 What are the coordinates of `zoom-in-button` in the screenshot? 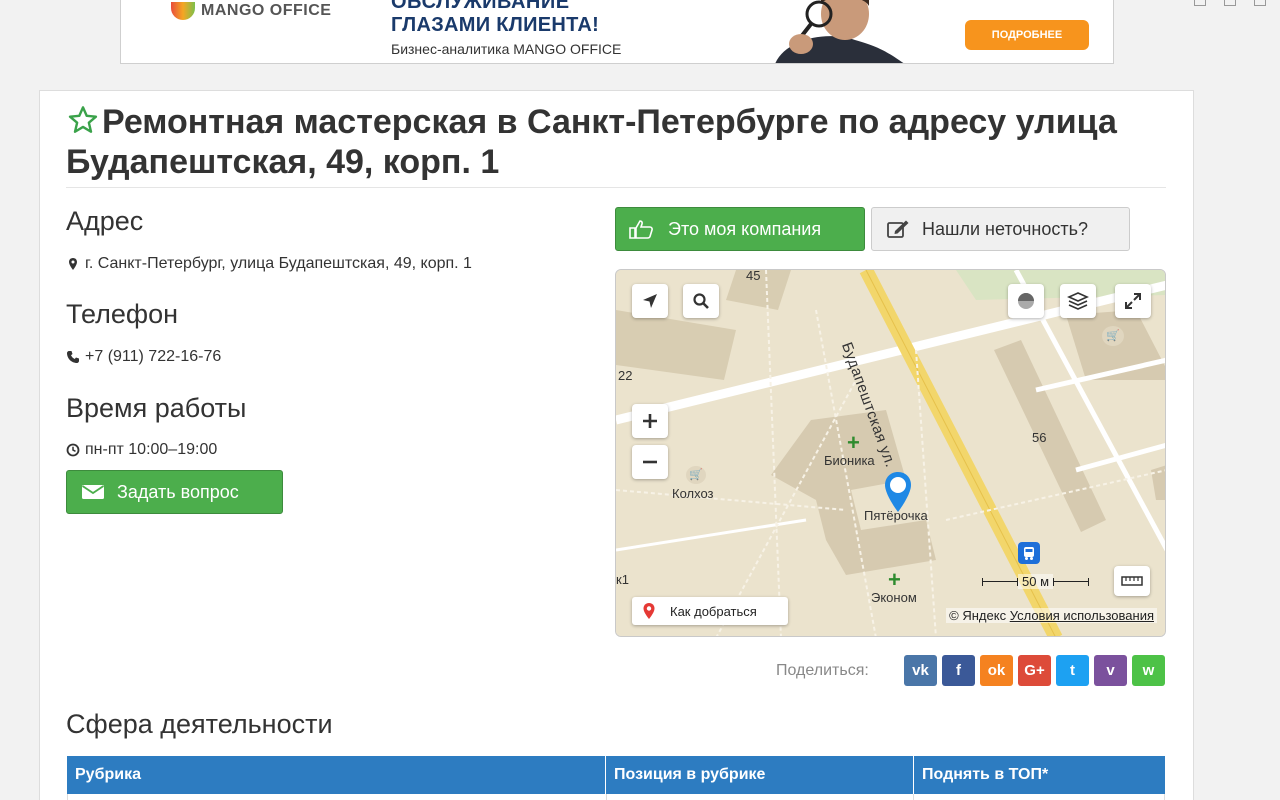 It's located at (650, 421).